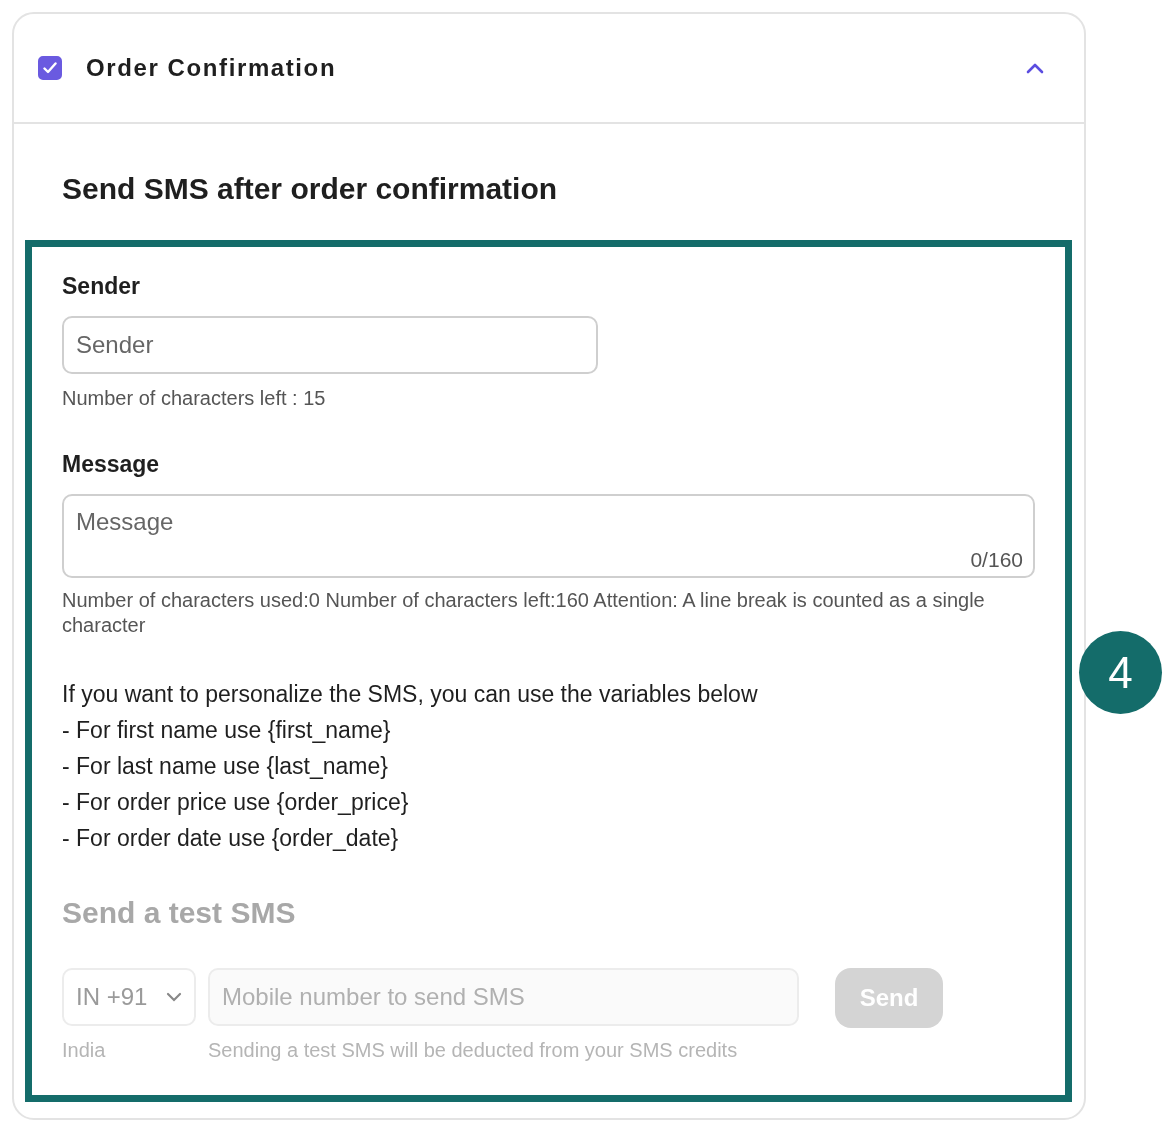  Describe the element at coordinates (101, 286) in the screenshot. I see `field-label: Sender` at that location.